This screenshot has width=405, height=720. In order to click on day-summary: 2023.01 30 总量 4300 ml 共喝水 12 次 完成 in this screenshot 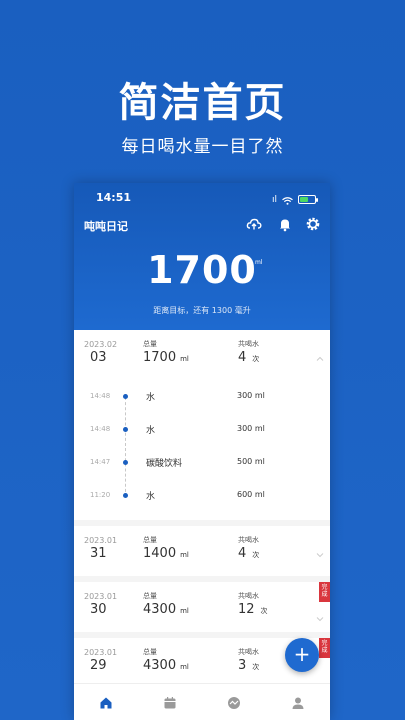, I will do `click(202, 607)`.